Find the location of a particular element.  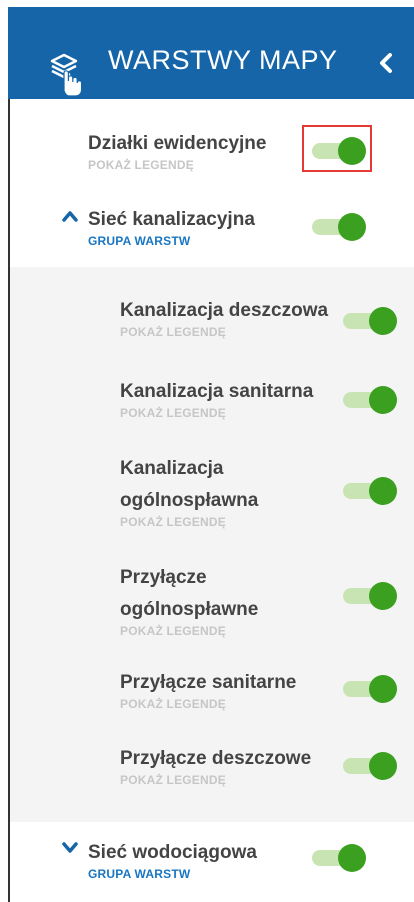

sublayer-item: Kanalizacja sanitarna POKAŻ LEGENDĘ is located at coordinates (216, 398).